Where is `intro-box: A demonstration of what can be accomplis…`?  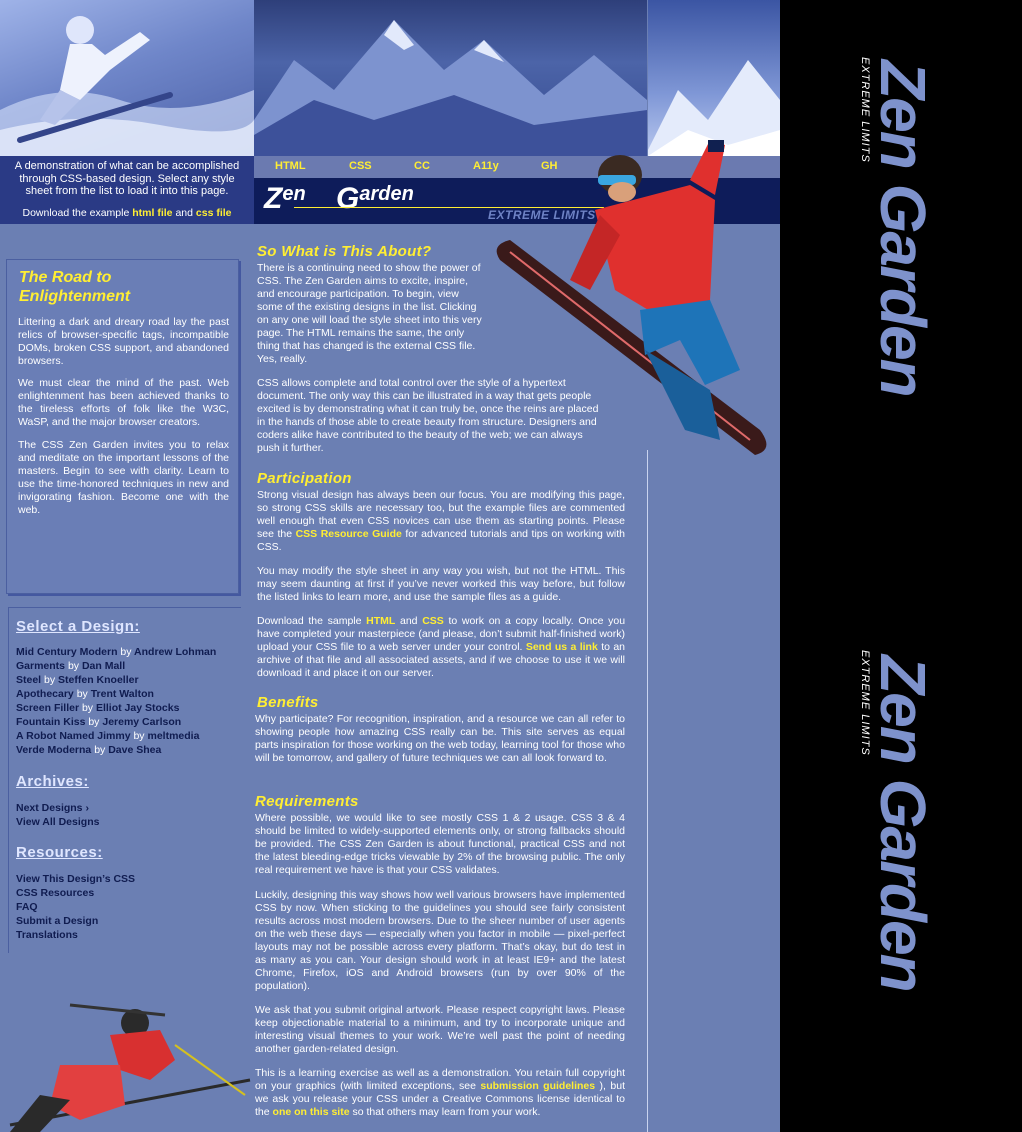 intro-box: A demonstration of what can be accomplis… is located at coordinates (127, 190).